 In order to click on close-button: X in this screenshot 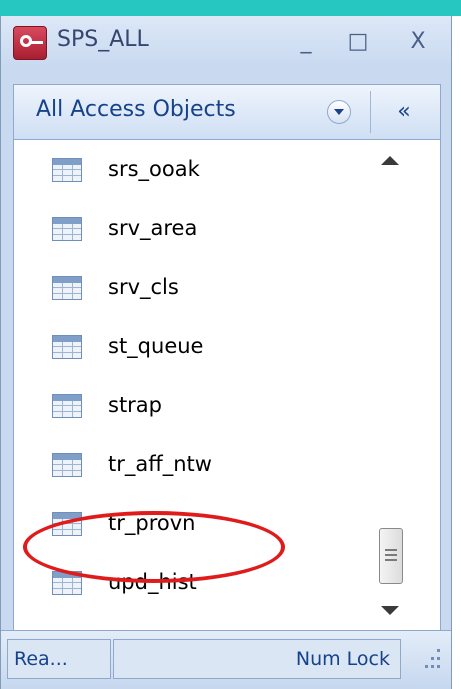, I will do `click(418, 42)`.